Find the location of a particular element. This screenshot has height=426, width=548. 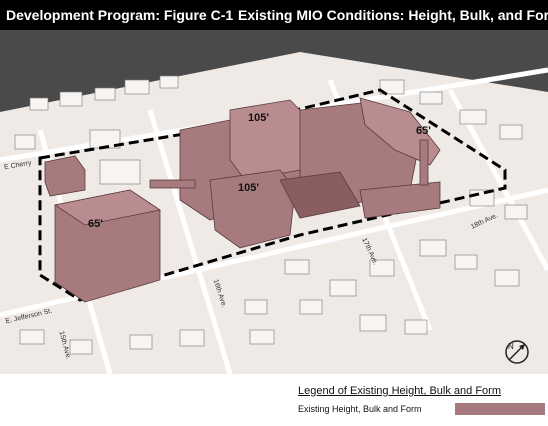

height-label-south-tower: 105' is located at coordinates (248, 188).